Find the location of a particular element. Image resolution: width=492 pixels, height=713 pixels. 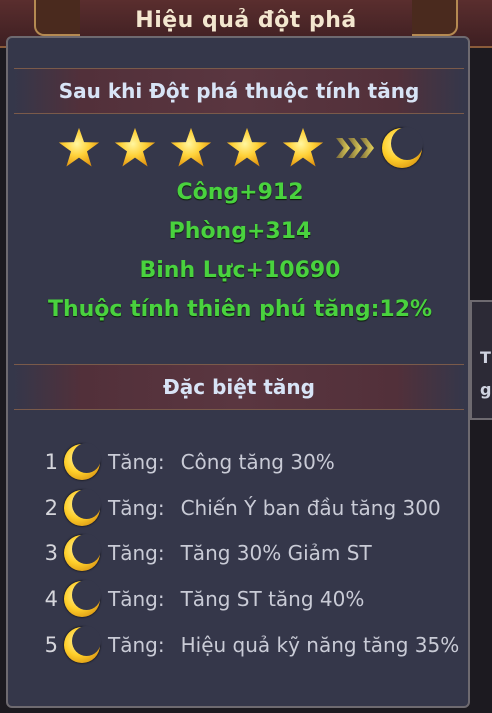

stat-talent: Thuộc tính thiên phú tăng:12% is located at coordinates (240, 309).